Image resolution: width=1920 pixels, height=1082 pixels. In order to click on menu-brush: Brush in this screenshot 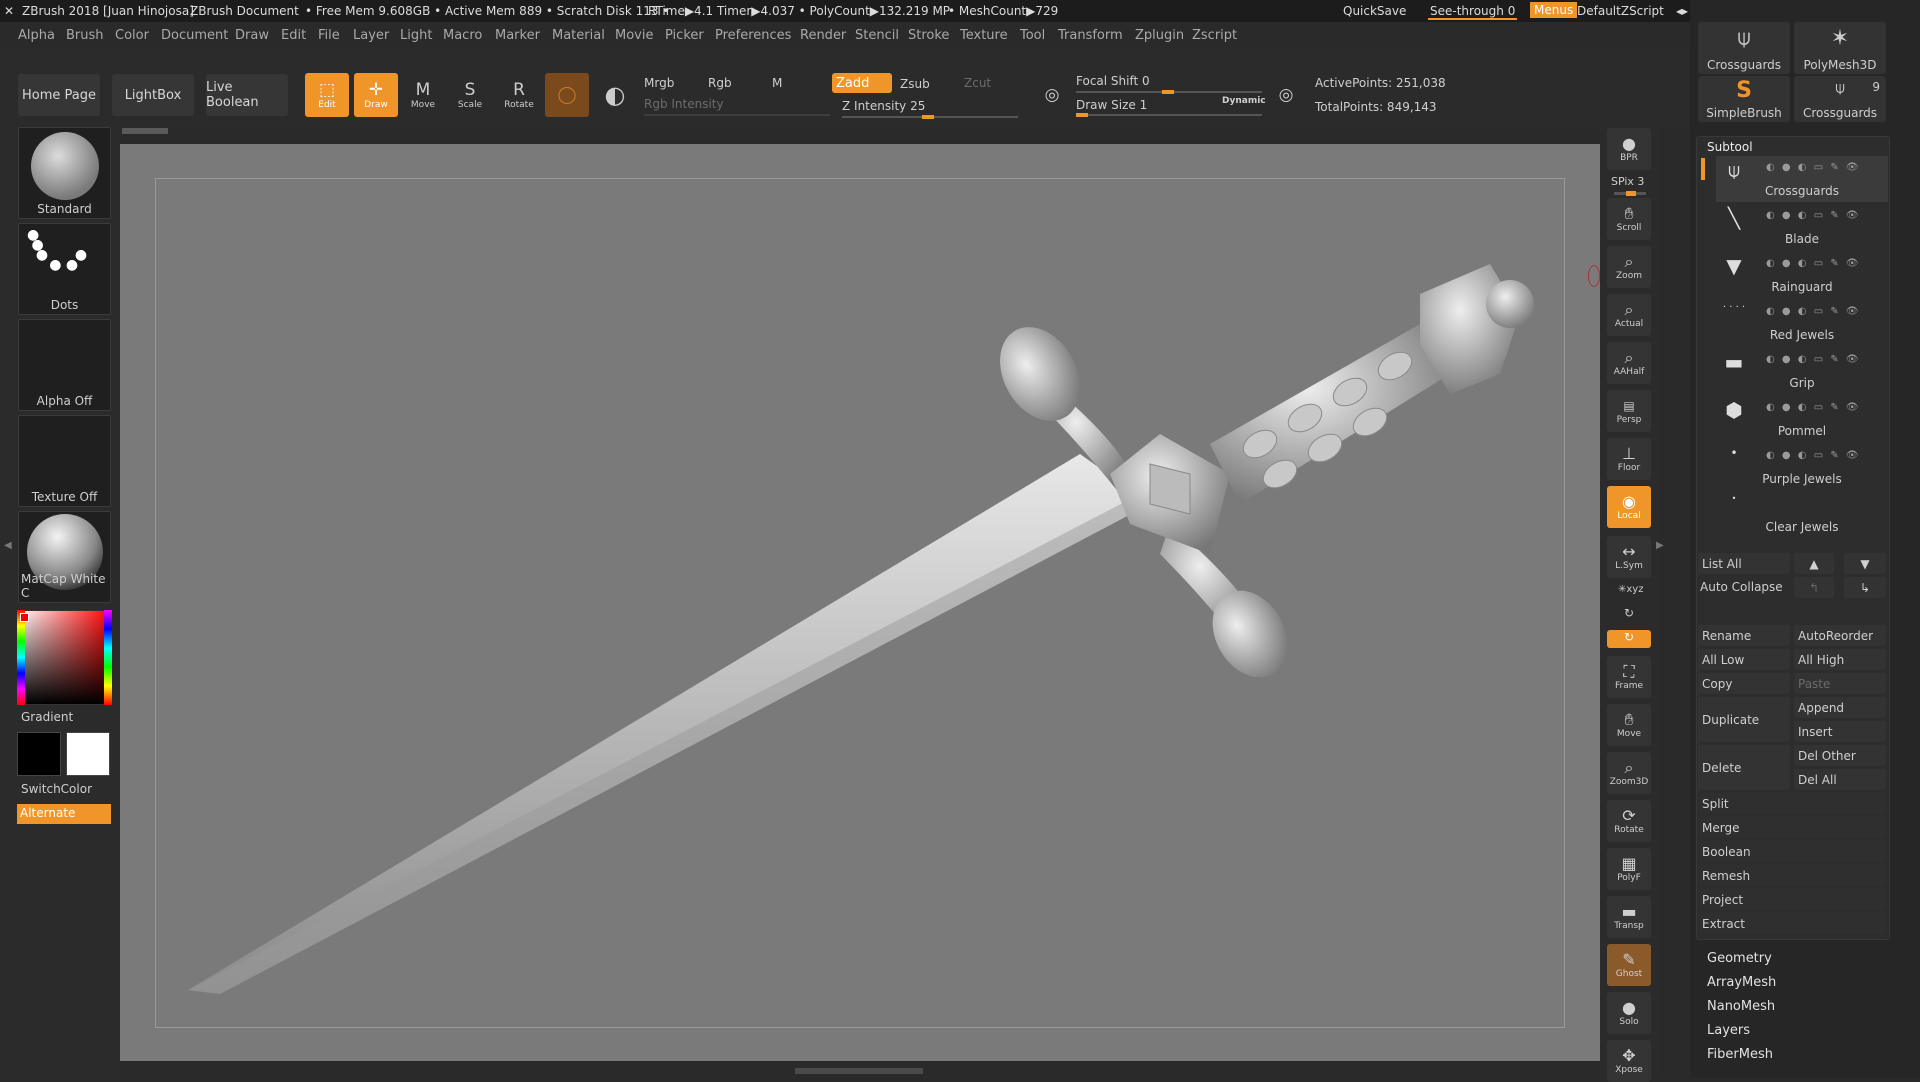, I will do `click(85, 35)`.